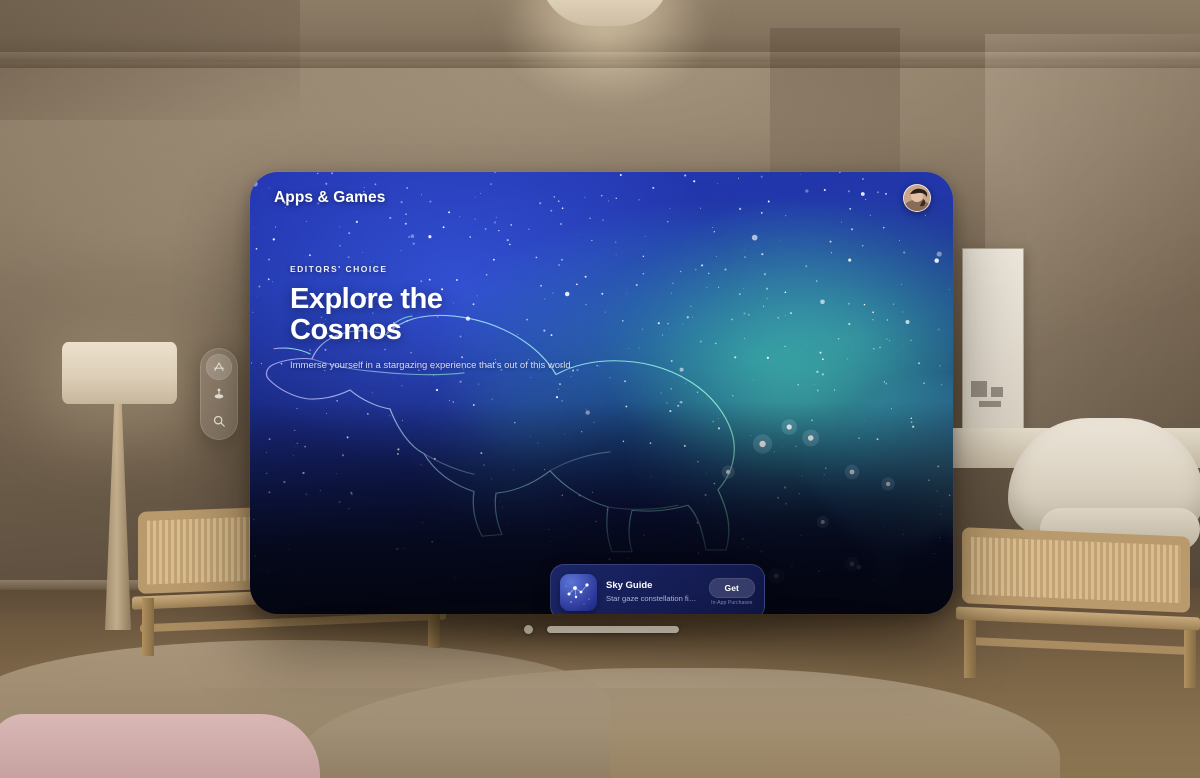  I want to click on sidebar-item-app-store, so click(219, 367).